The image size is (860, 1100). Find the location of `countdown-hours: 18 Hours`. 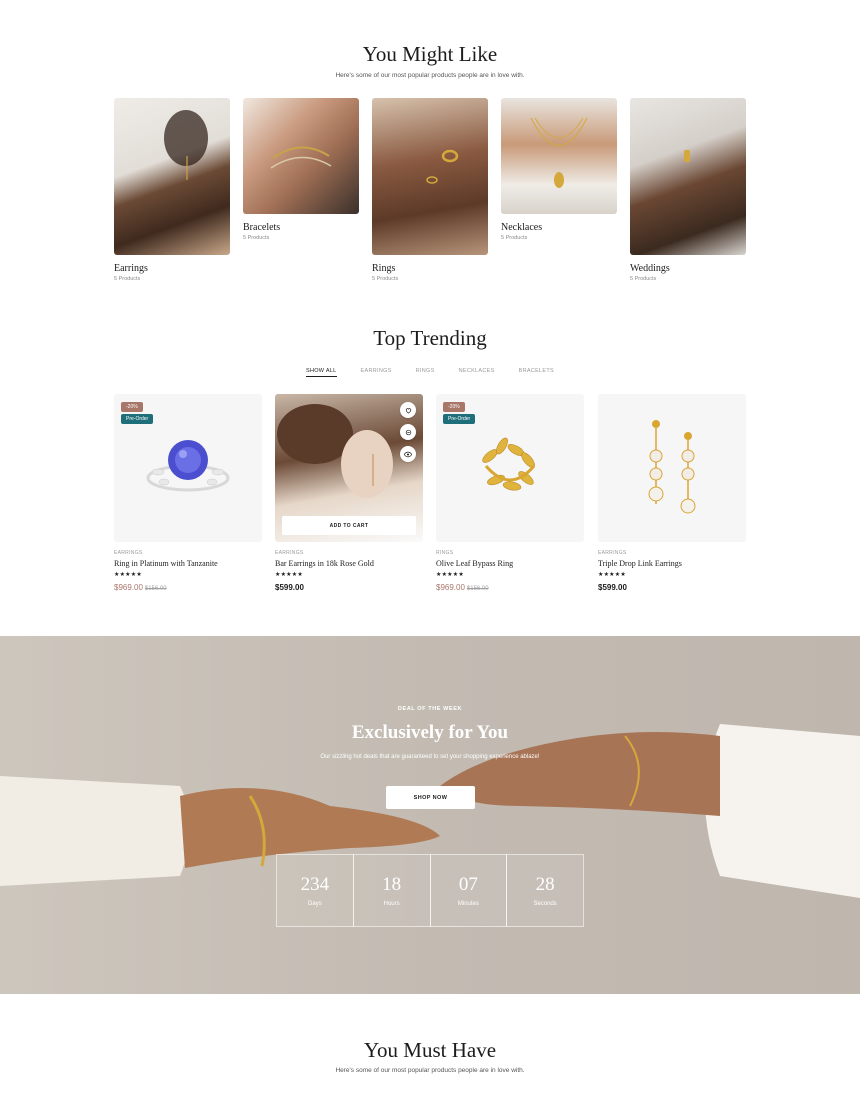

countdown-hours: 18 Hours is located at coordinates (391, 890).